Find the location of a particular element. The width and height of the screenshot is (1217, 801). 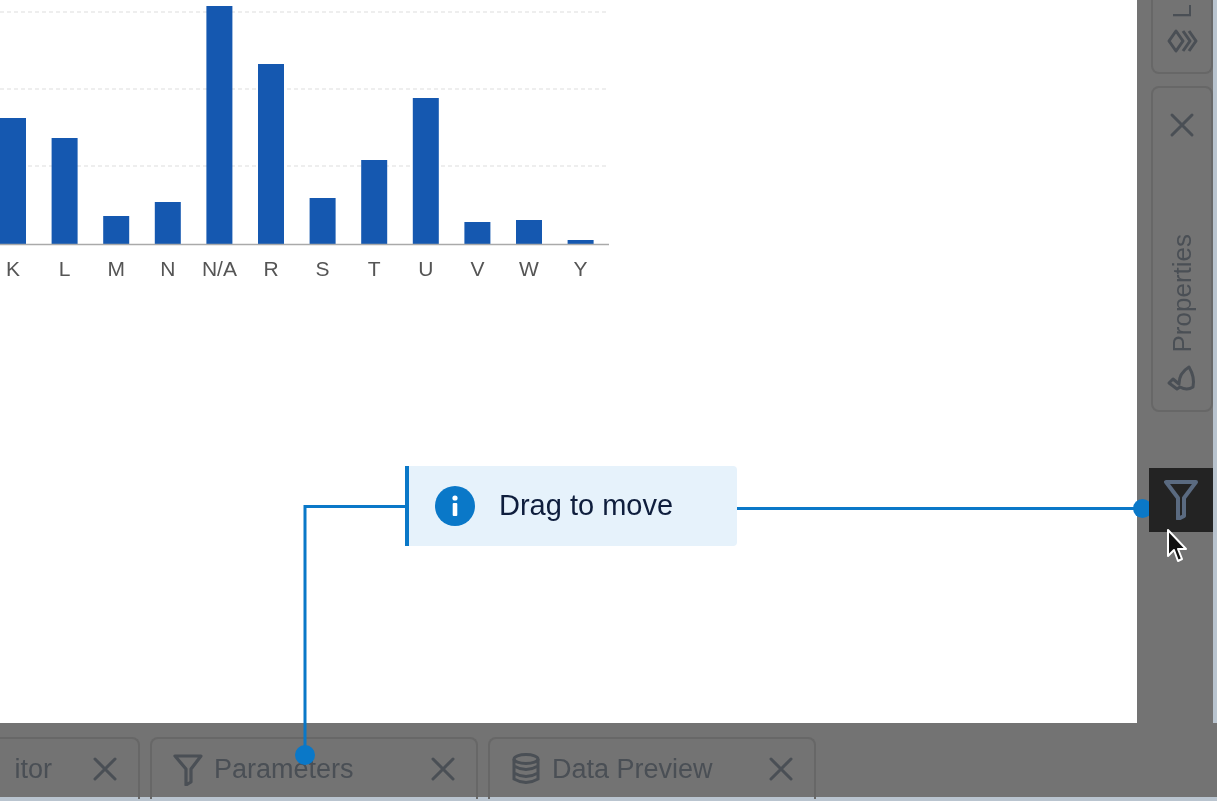

tooltip-text: Drag to move is located at coordinates (586, 506).